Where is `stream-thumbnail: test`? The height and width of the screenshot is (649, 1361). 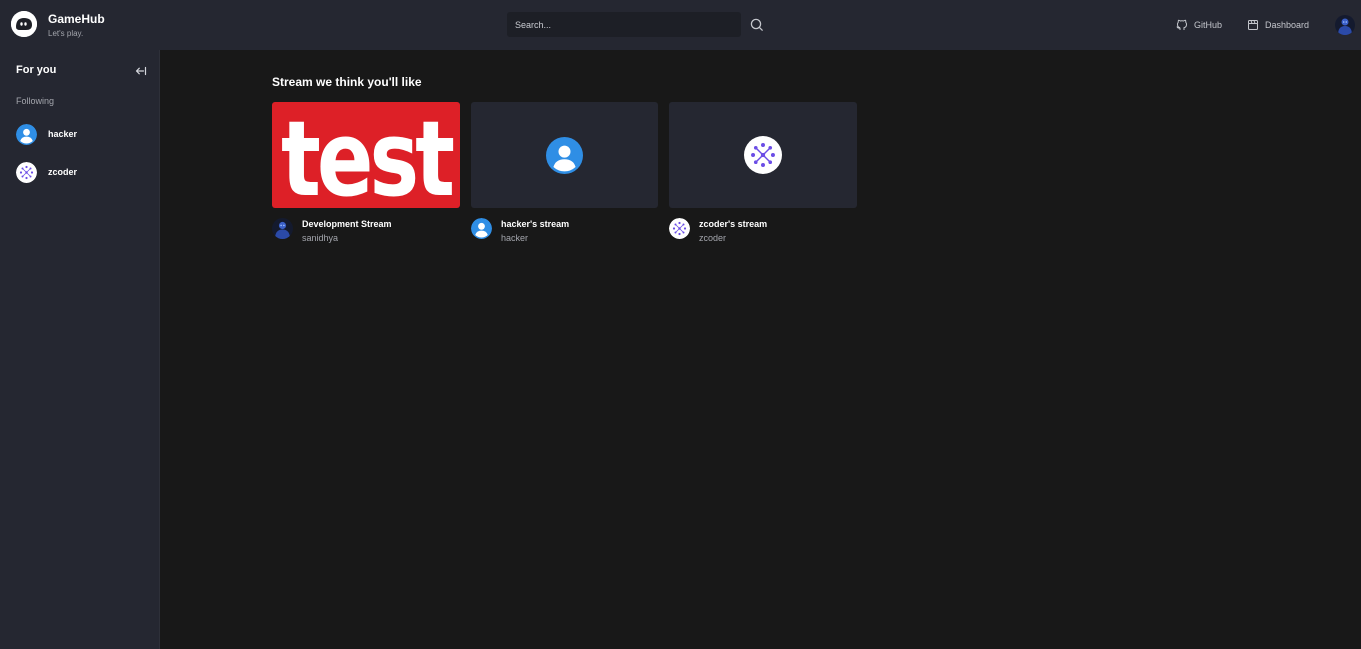
stream-thumbnail: test is located at coordinates (366, 155).